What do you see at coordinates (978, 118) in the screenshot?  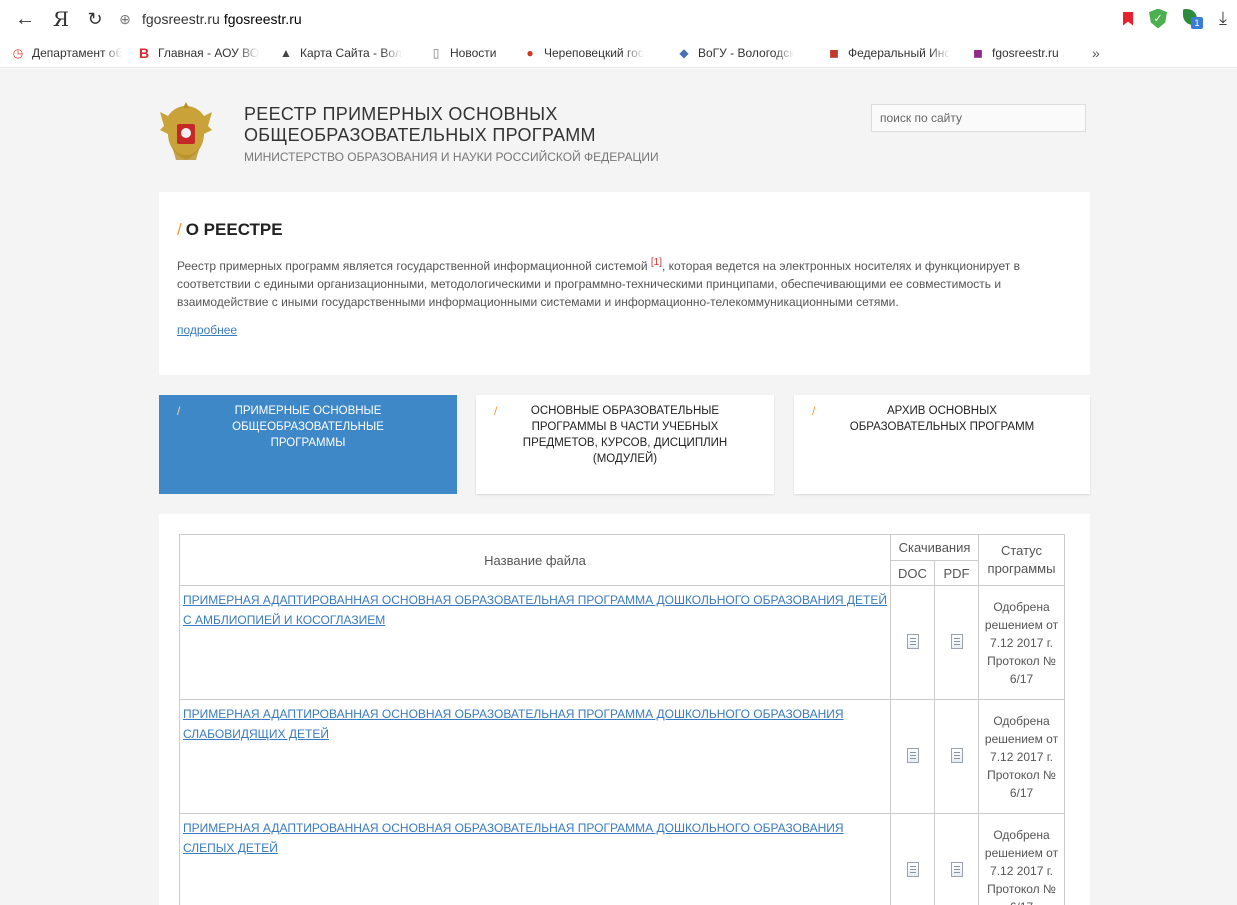 I see `site-search-input` at bounding box center [978, 118].